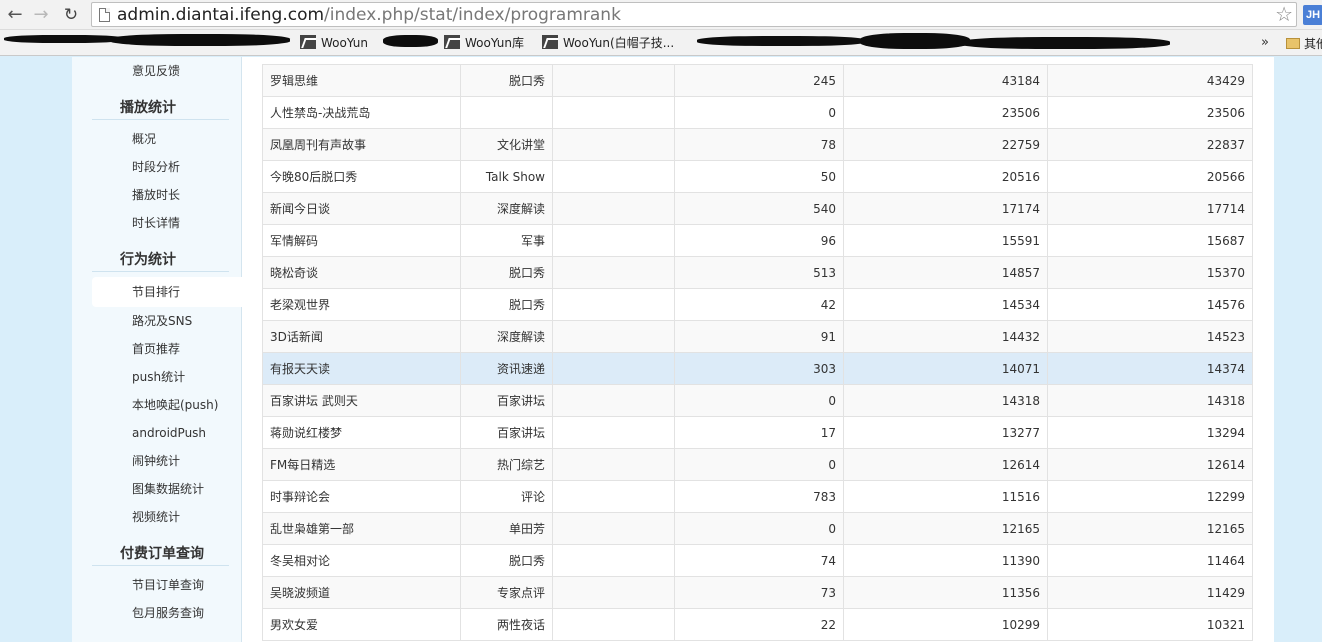 The width and height of the screenshot is (1322, 642). I want to click on category-cell, so click(506, 112).